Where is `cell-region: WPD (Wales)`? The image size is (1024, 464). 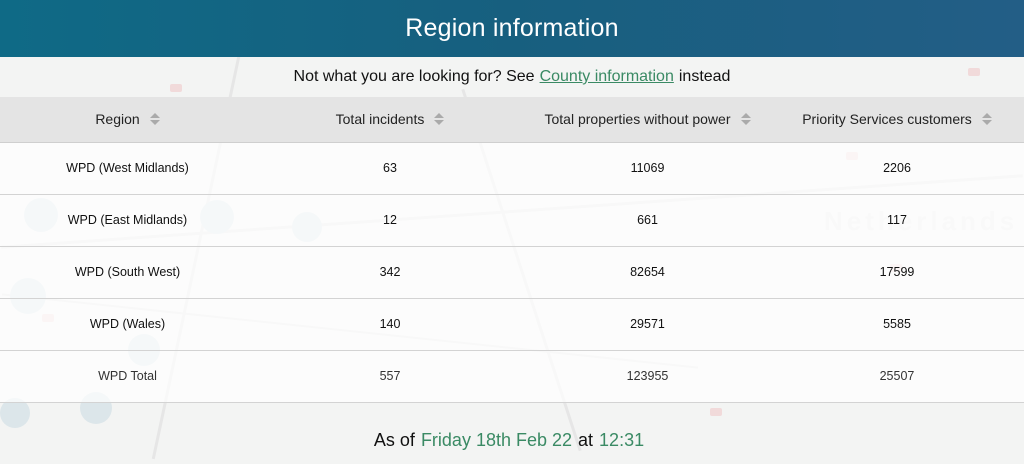
cell-region: WPD (Wales) is located at coordinates (127, 324).